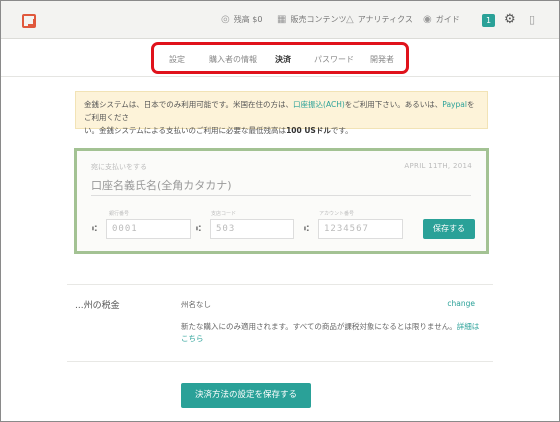 The image size is (560, 422). Describe the element at coordinates (225, 19) in the screenshot. I see `coin-icon: ◎` at that location.